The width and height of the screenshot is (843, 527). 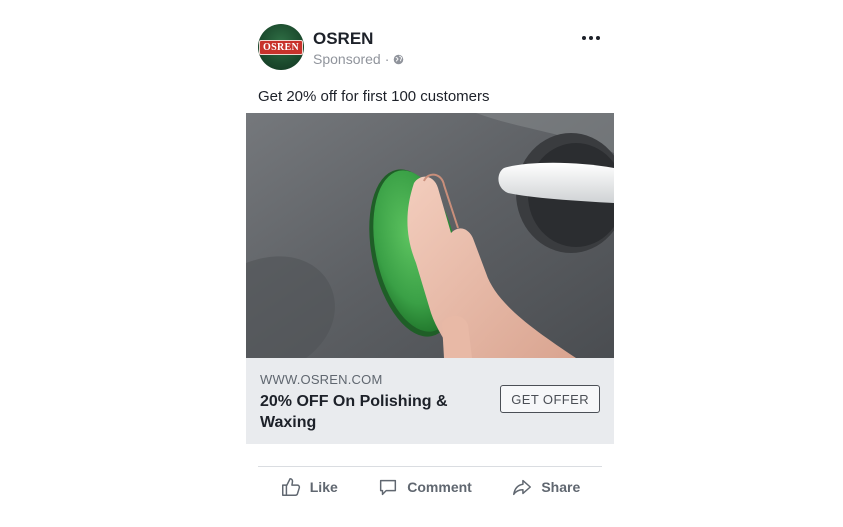 I want to click on link-url: WWW.OSREN.COM, so click(x=321, y=379).